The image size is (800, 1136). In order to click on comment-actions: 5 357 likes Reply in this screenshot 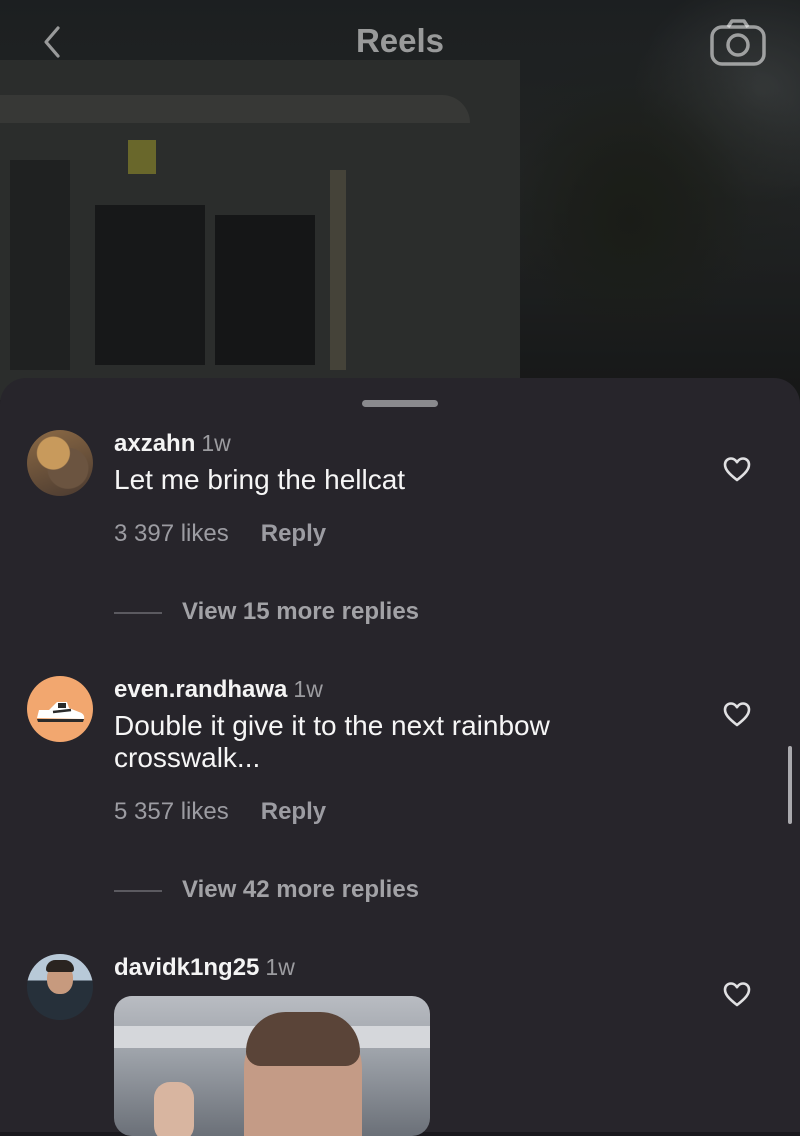, I will do `click(220, 812)`.